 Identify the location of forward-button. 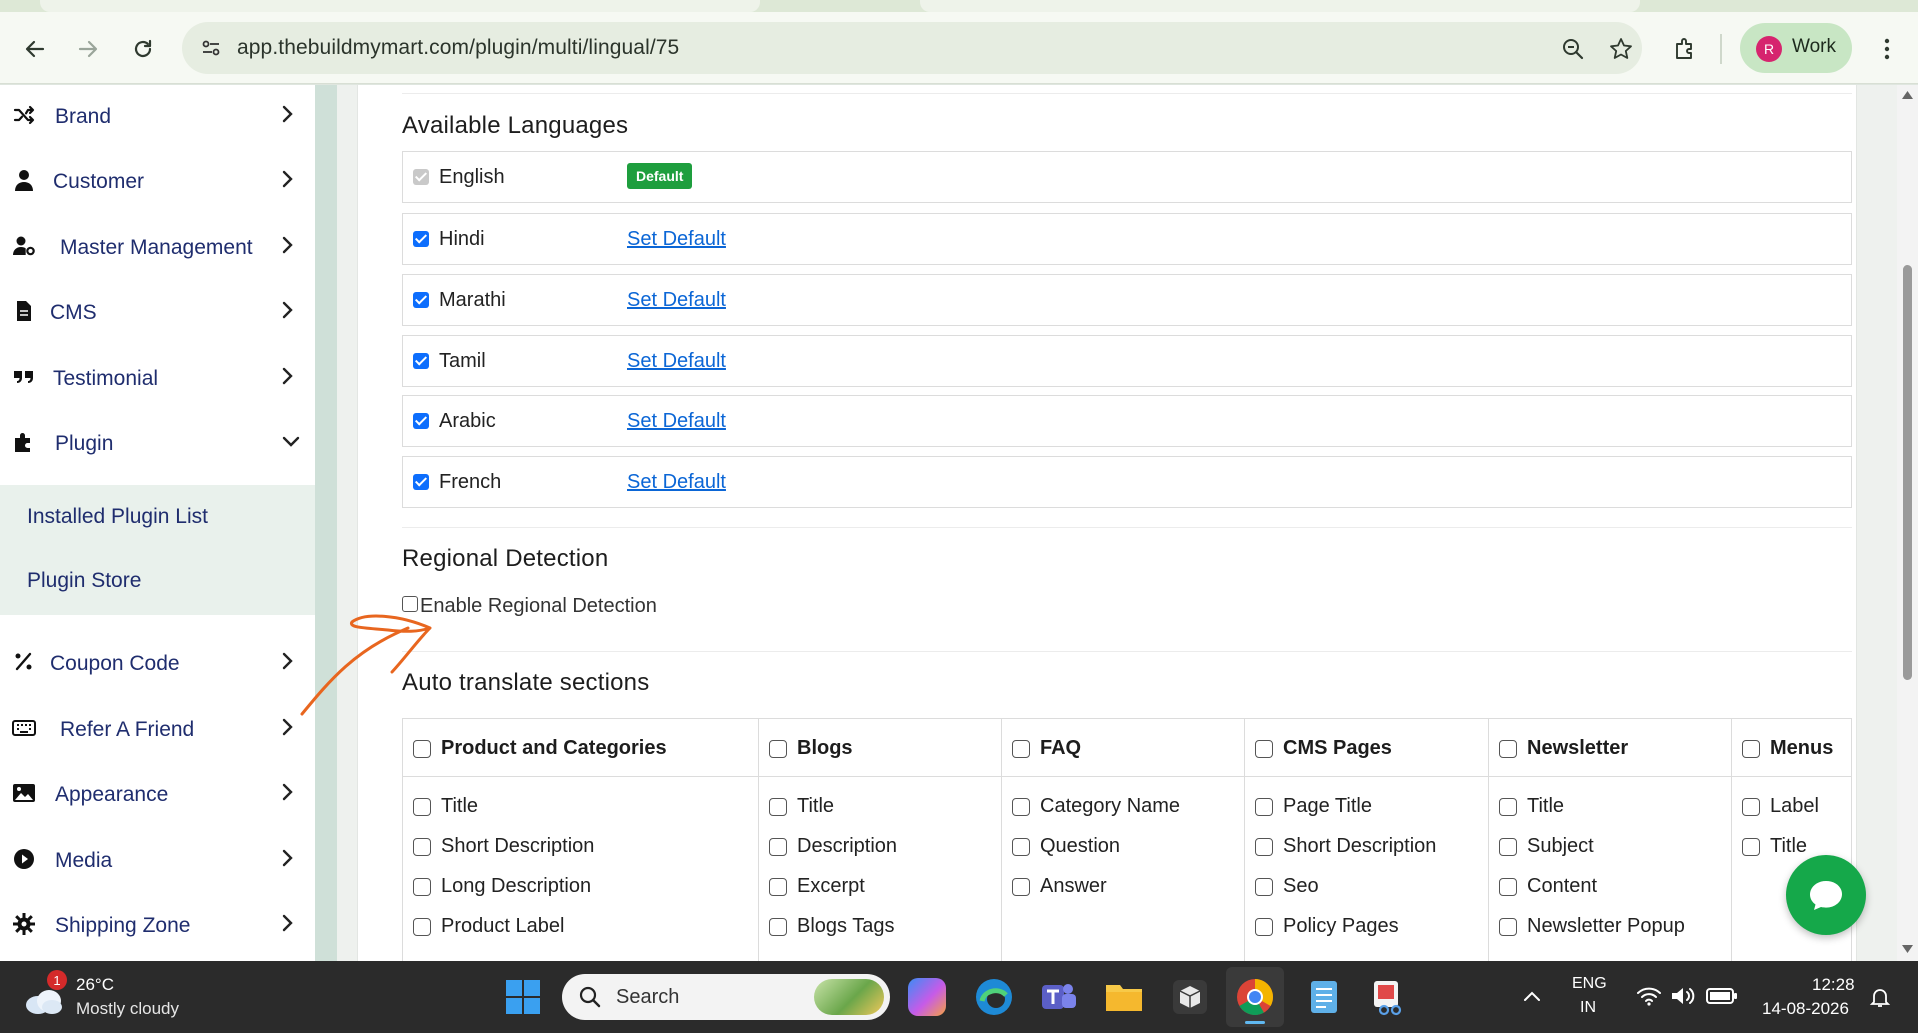
(88, 49).